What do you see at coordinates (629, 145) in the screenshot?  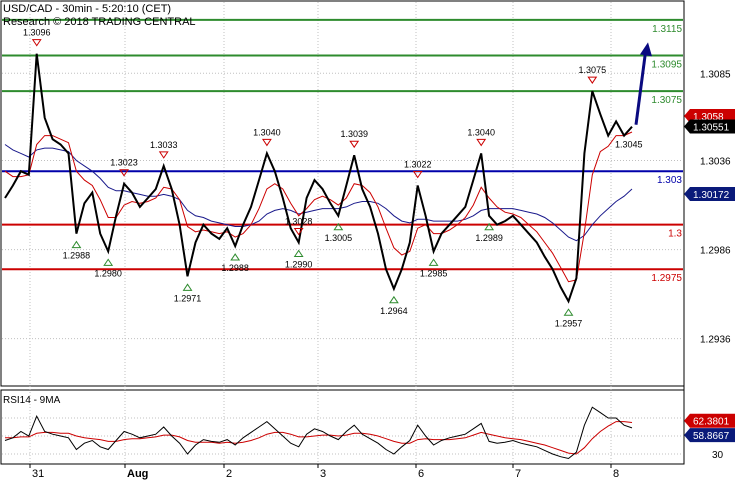 I see `annotation-label: 1.3045` at bounding box center [629, 145].